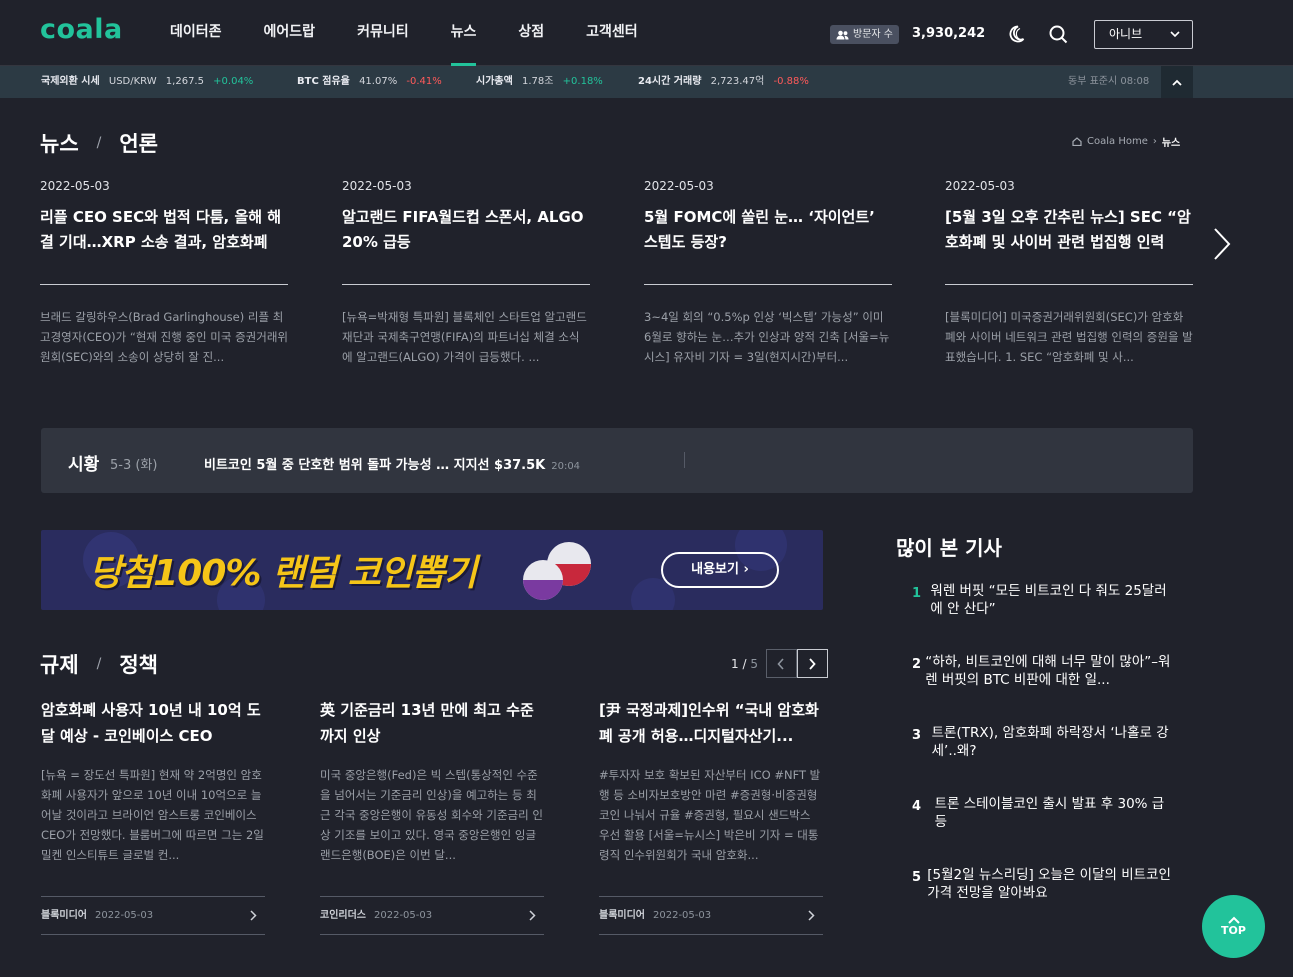 The width and height of the screenshot is (1293, 977). I want to click on users-icon, so click(842, 34).